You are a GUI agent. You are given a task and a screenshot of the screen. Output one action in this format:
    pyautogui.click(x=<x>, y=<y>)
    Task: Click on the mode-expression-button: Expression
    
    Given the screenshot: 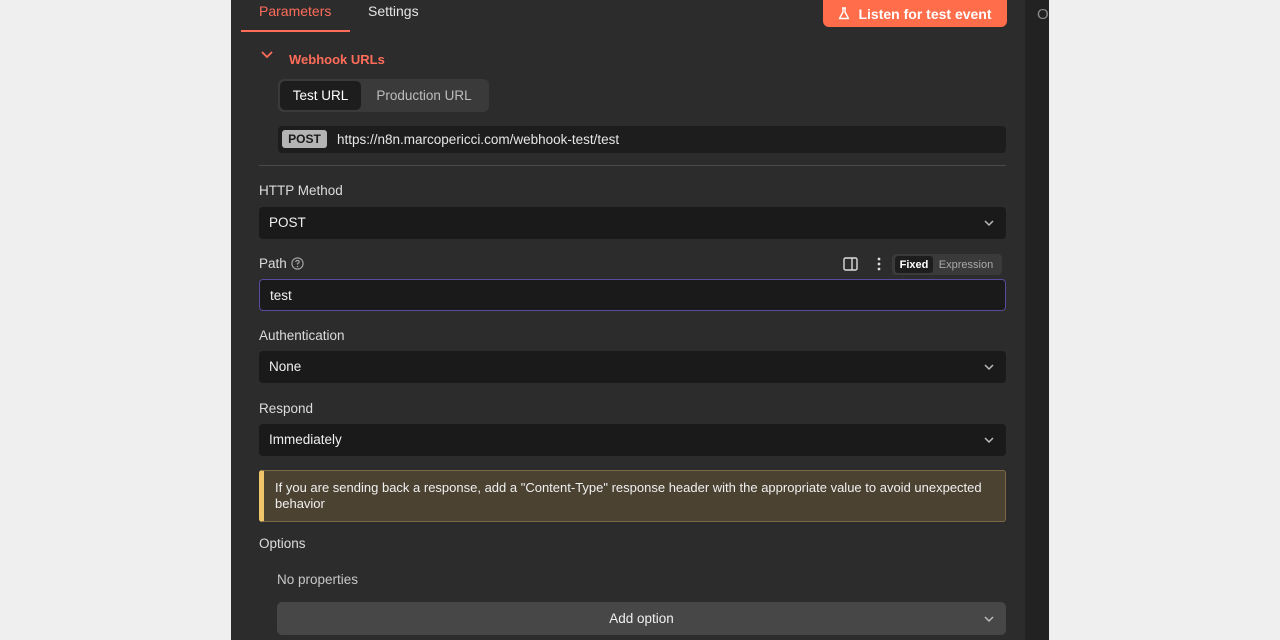 What is the action you would take?
    pyautogui.click(x=966, y=264)
    